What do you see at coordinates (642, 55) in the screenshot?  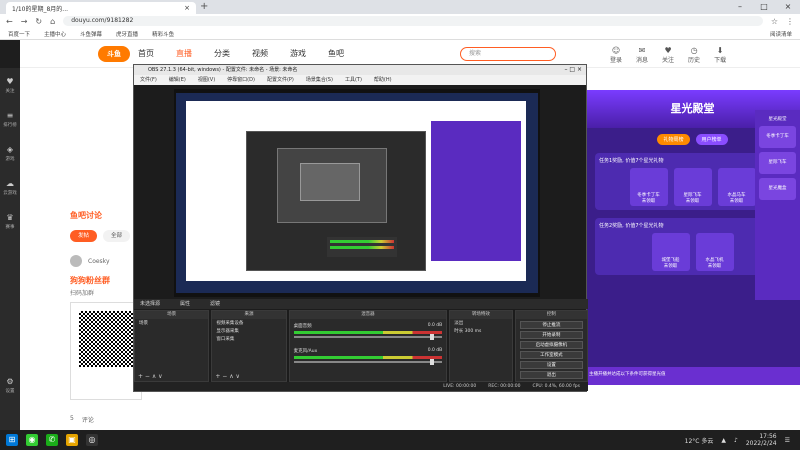 I see `header-message: ✉ 消息` at bounding box center [642, 55].